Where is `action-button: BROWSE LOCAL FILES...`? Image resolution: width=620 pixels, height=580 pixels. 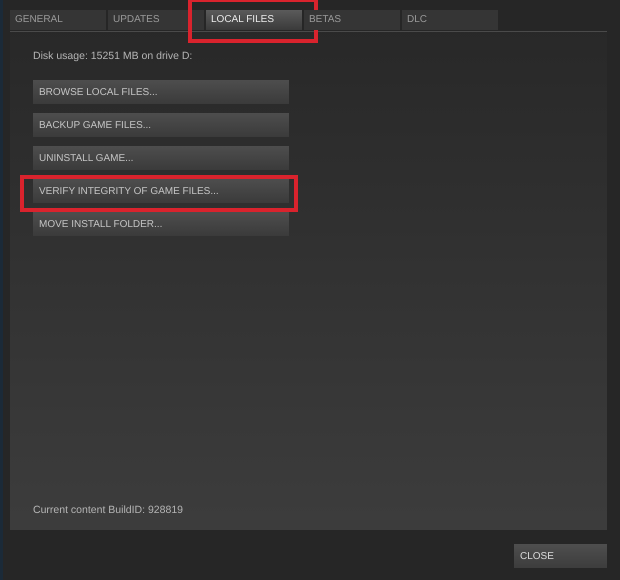 action-button: BROWSE LOCAL FILES... is located at coordinates (161, 92).